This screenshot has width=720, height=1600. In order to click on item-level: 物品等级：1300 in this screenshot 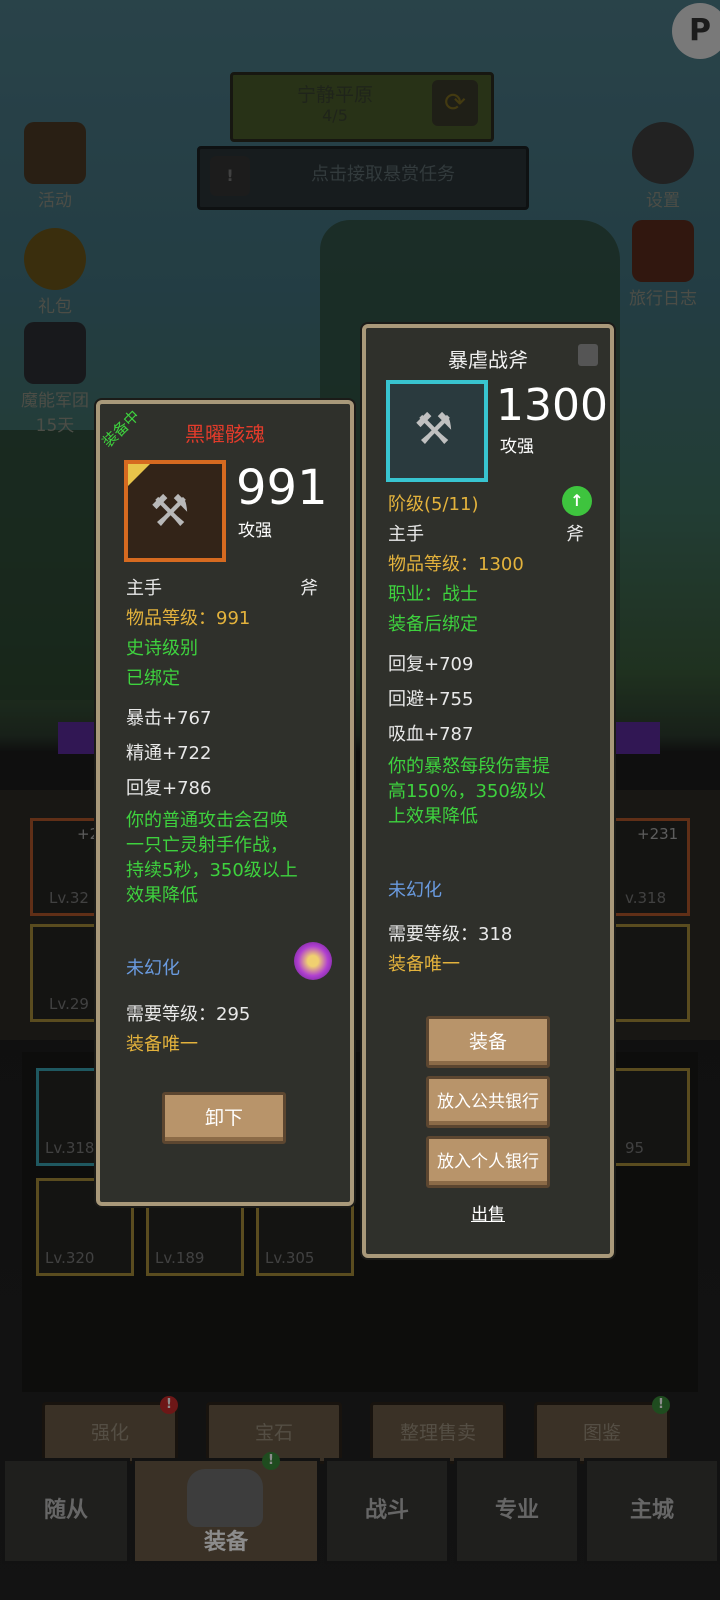, I will do `click(456, 564)`.